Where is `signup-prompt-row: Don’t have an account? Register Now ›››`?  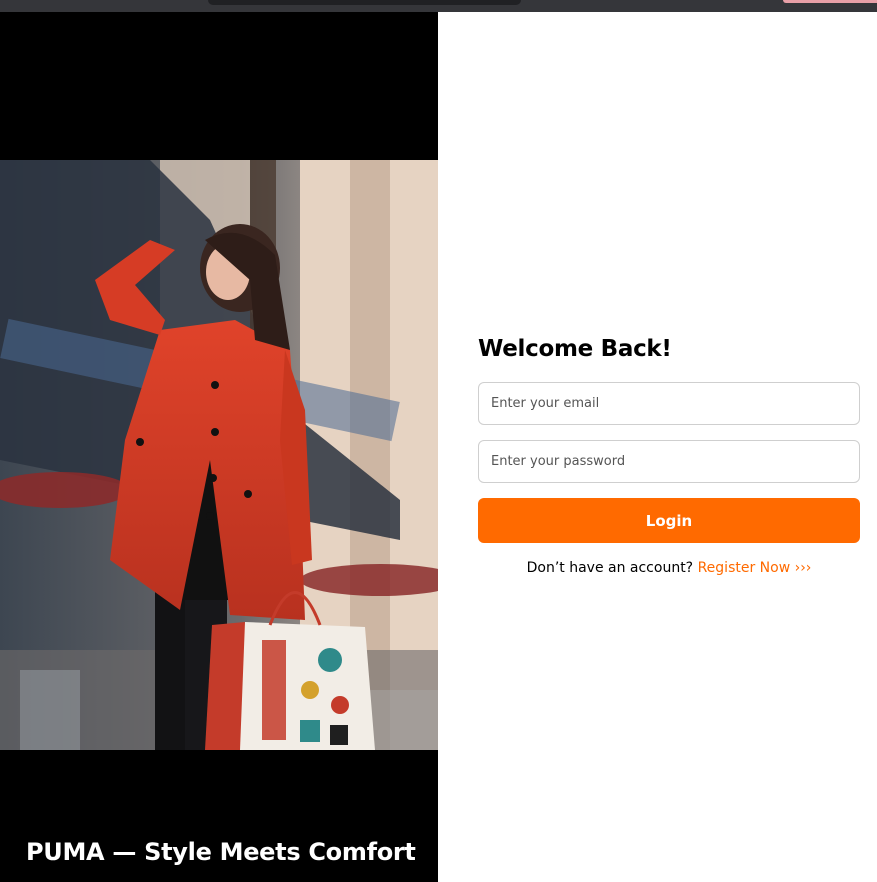
signup-prompt-row: Don’t have an account? Register Now ››› is located at coordinates (669, 568).